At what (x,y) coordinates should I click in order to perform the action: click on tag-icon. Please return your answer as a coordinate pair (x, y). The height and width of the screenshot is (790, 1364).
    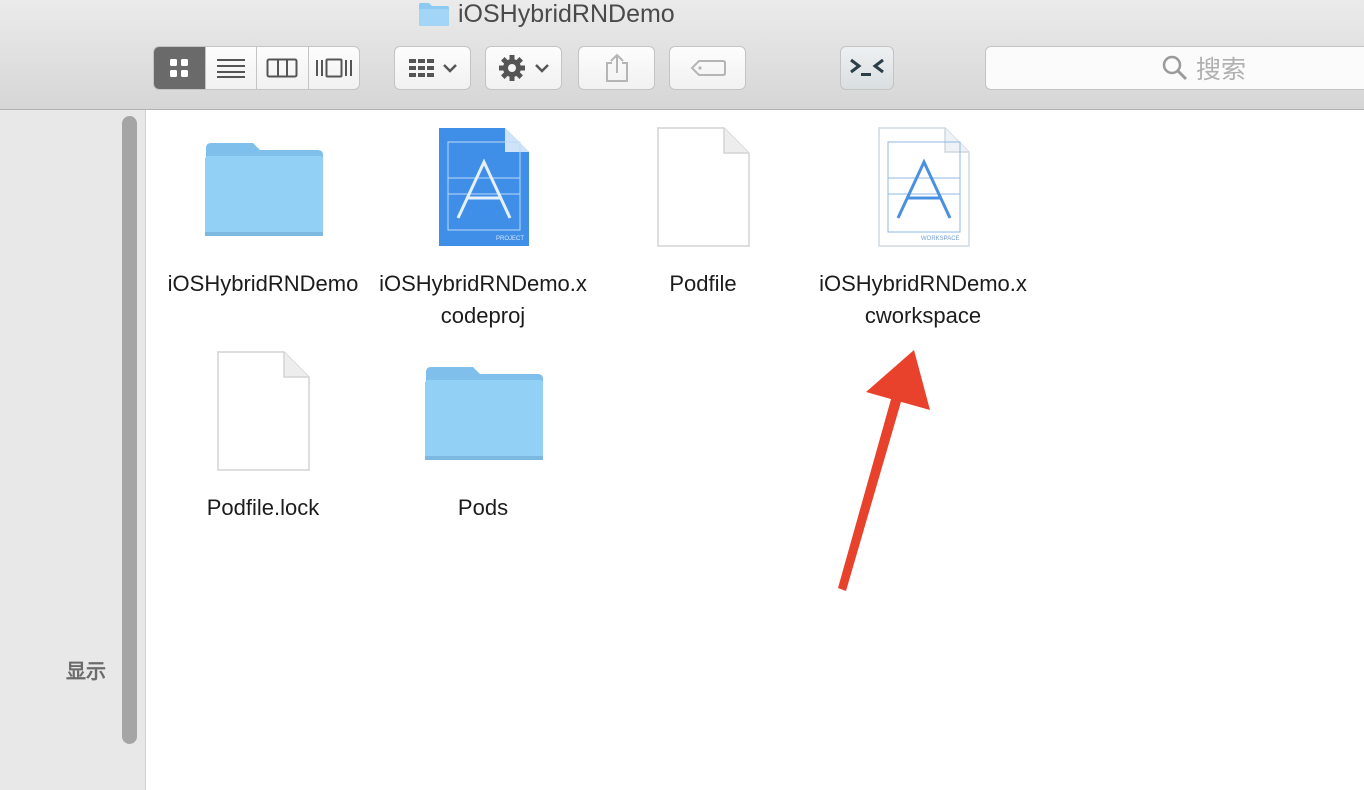
    Looking at the image, I should click on (708, 68).